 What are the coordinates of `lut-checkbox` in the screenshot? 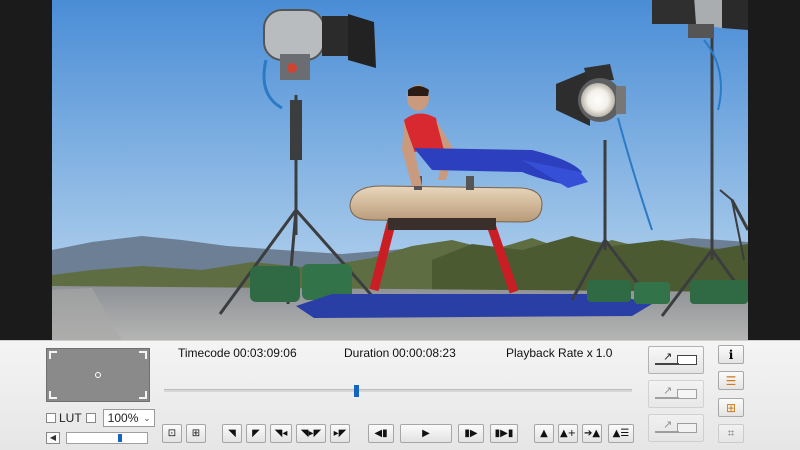 It's located at (51, 418).